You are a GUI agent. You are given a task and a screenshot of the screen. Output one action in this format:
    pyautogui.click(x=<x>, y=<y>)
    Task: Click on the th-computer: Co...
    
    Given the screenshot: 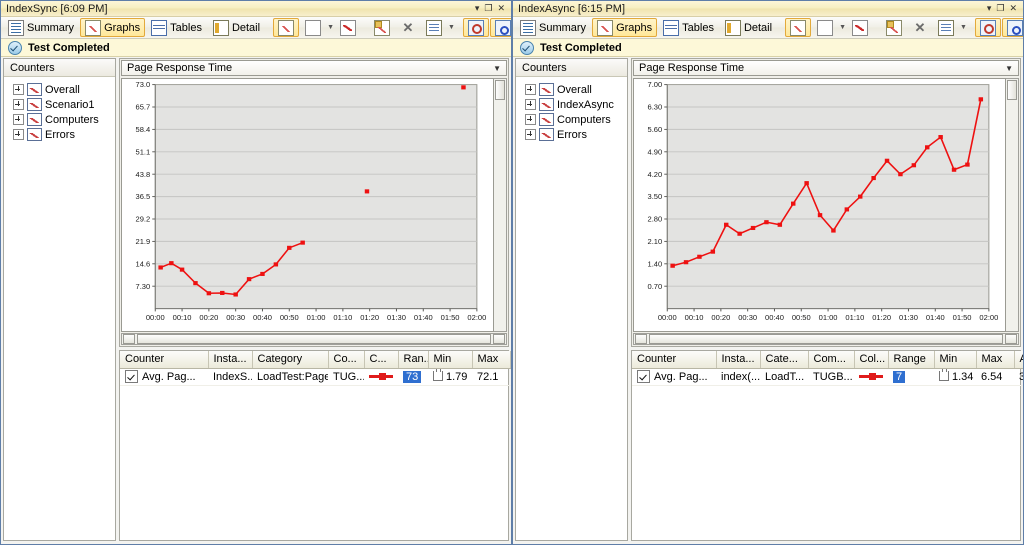 What is the action you would take?
    pyautogui.click(x=346, y=360)
    